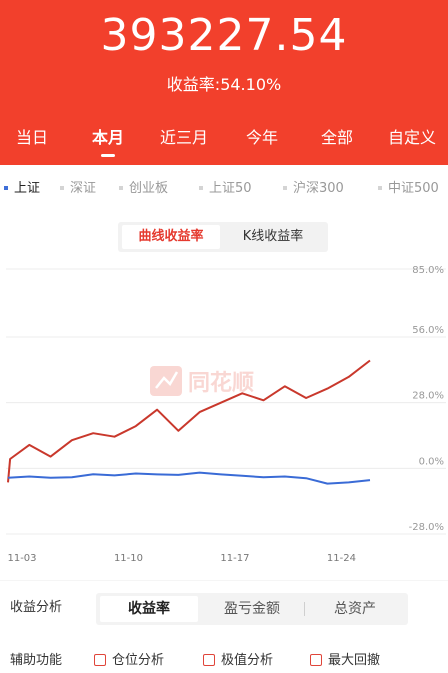 The width and height of the screenshot is (448, 673). Describe the element at coordinates (224, 35) in the screenshot. I see `total-asset-value: 393227.54` at that location.